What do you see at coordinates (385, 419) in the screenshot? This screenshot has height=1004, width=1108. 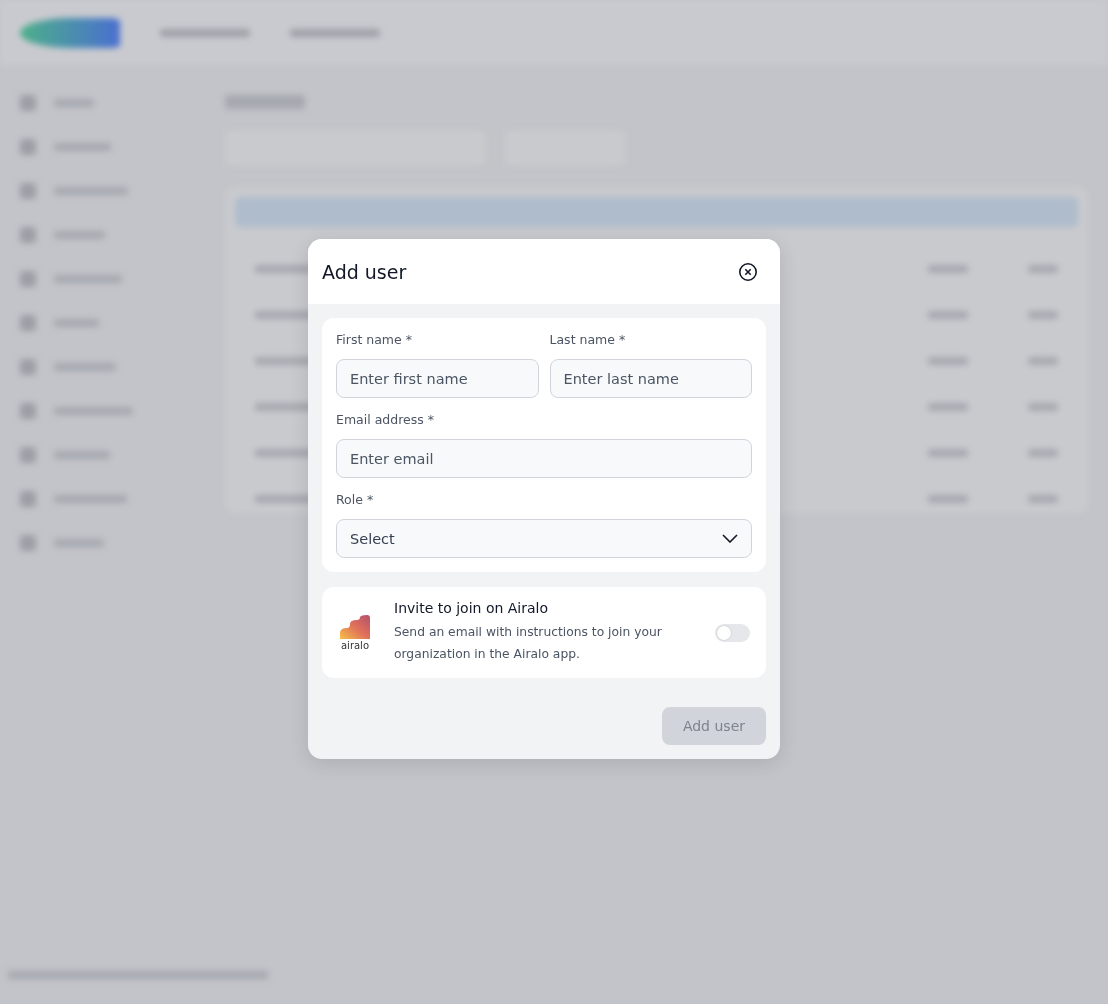 I see `field-label: Email address *` at bounding box center [385, 419].